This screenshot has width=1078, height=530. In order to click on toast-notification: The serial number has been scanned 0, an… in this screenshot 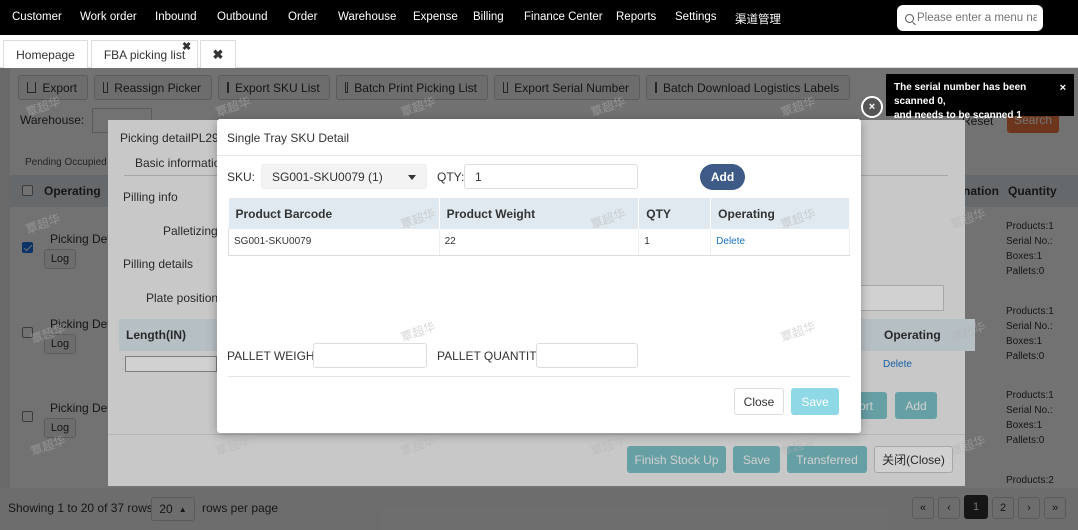, I will do `click(980, 97)`.